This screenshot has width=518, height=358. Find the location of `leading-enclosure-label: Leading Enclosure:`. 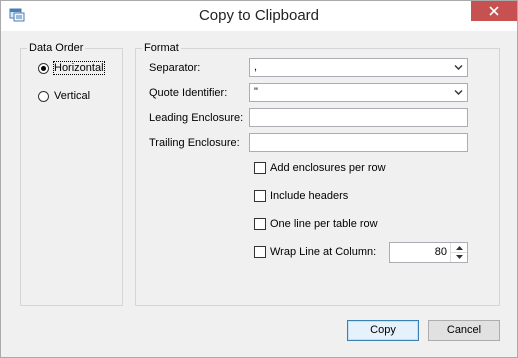

leading-enclosure-label: Leading Enclosure: is located at coordinates (196, 118).